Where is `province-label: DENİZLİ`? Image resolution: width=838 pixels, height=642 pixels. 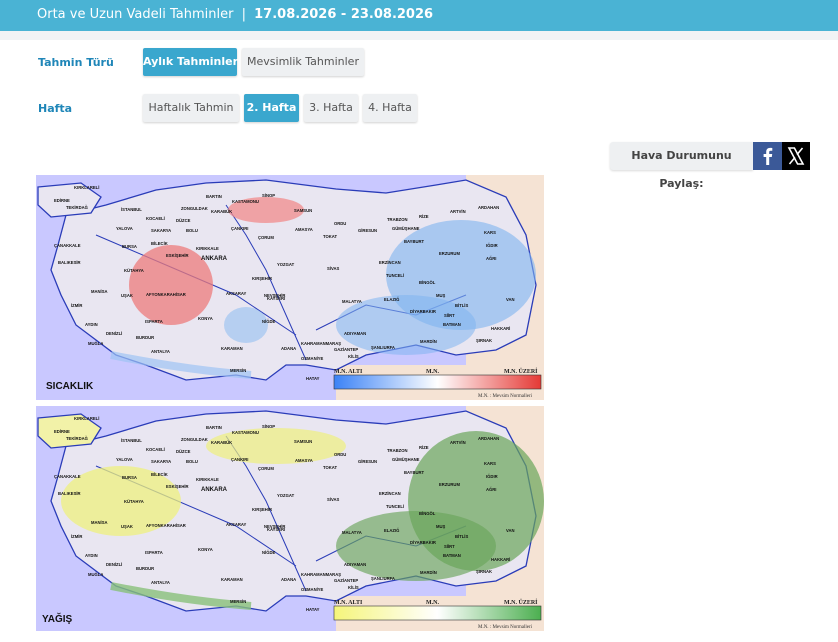 province-label: DENİZLİ is located at coordinates (114, 564).